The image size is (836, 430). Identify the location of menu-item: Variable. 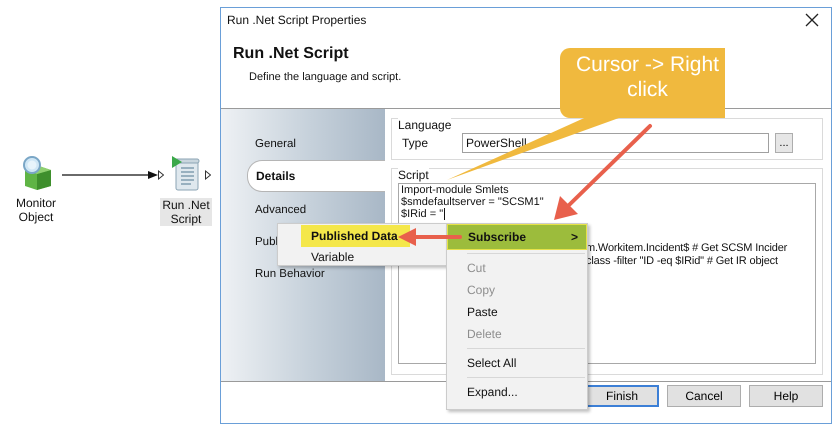
(333, 256).